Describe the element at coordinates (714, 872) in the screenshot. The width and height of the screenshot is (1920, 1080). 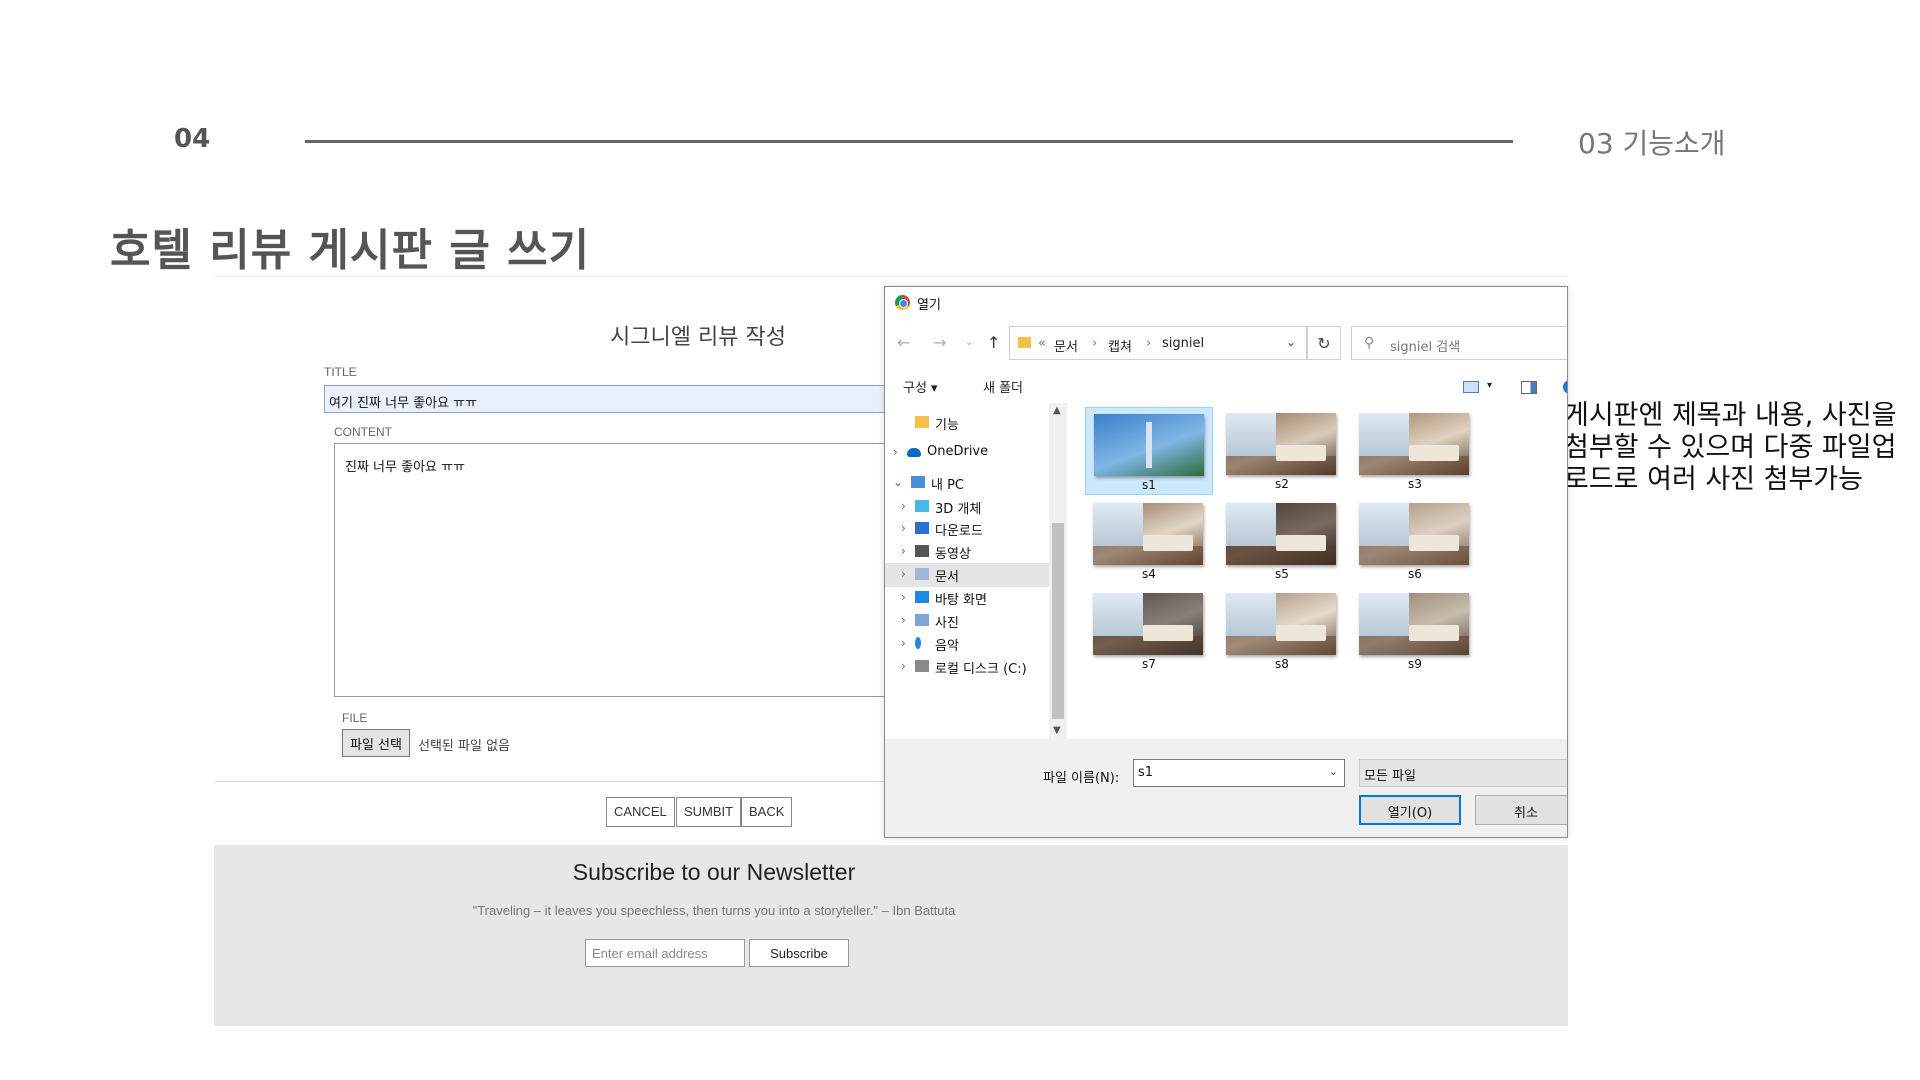
I see `newsletter-title: Subscribe to our Newsletter` at that location.